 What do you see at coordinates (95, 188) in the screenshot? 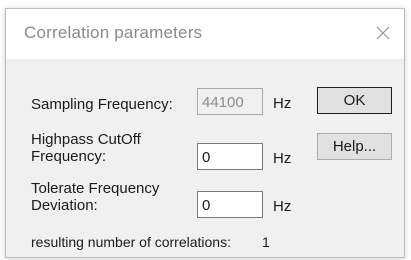
I see `tolerate-deviation-label-line1: Tolerate Frequency` at bounding box center [95, 188].